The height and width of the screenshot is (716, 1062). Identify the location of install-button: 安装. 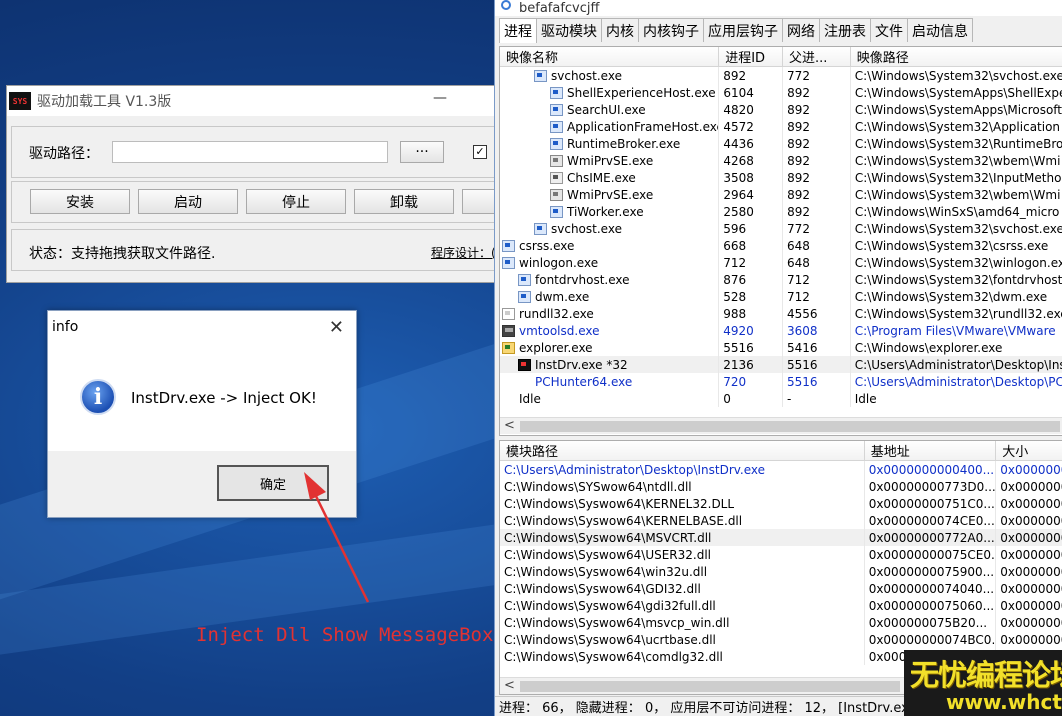
(80, 201).